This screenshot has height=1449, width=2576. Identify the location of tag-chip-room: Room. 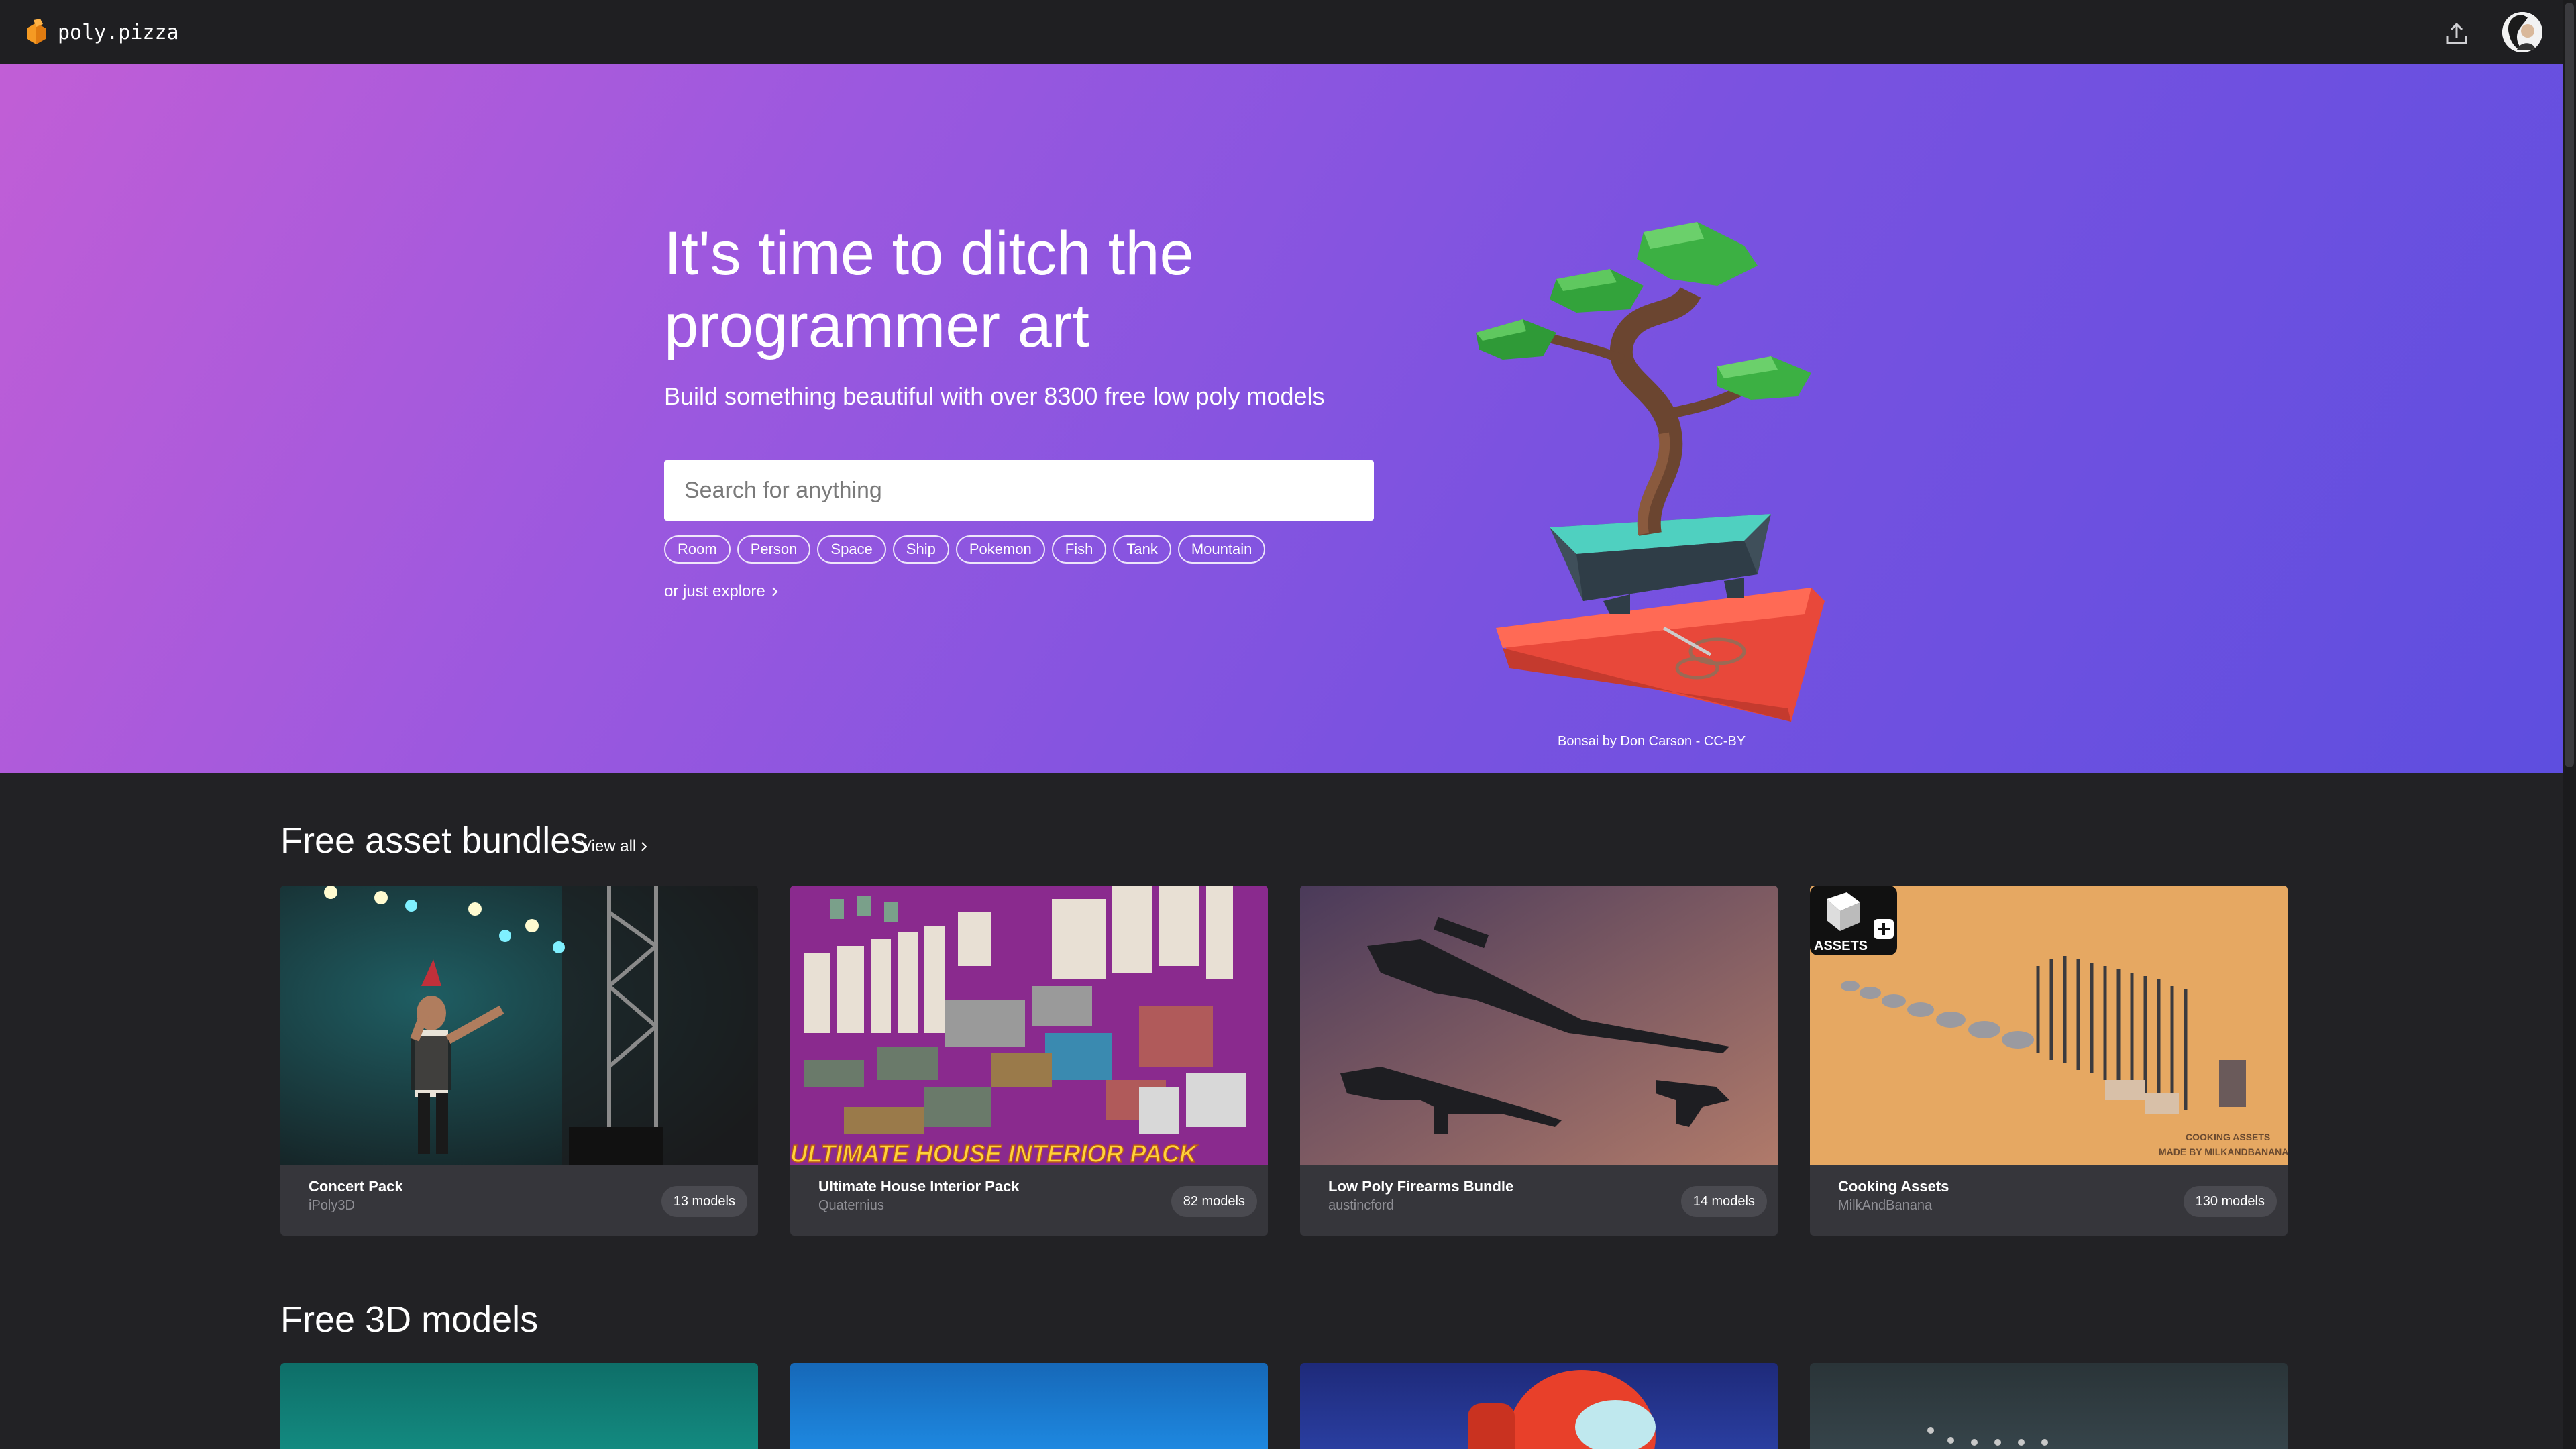
(697, 549).